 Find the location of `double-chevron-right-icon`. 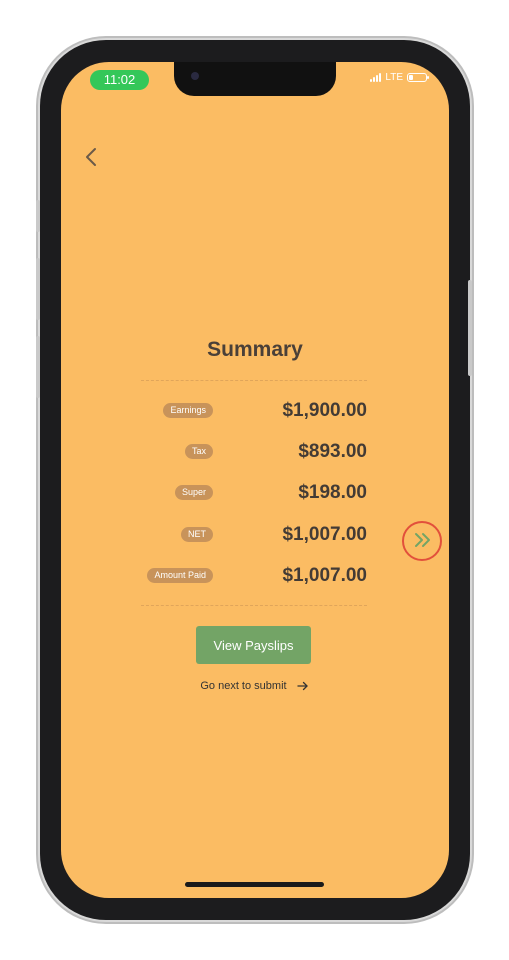

double-chevron-right-icon is located at coordinates (423, 540).